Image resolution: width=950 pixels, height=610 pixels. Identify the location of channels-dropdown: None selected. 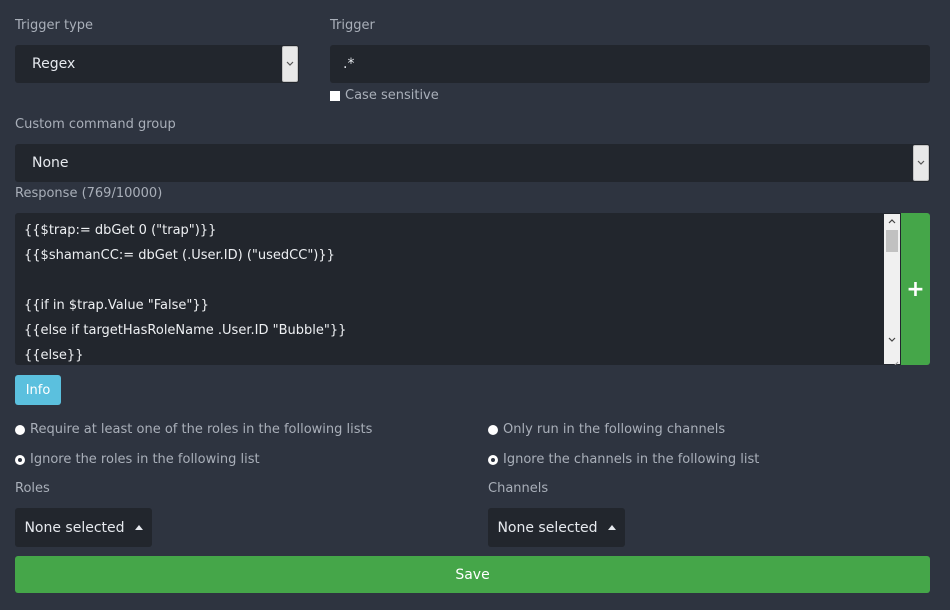
(556, 527).